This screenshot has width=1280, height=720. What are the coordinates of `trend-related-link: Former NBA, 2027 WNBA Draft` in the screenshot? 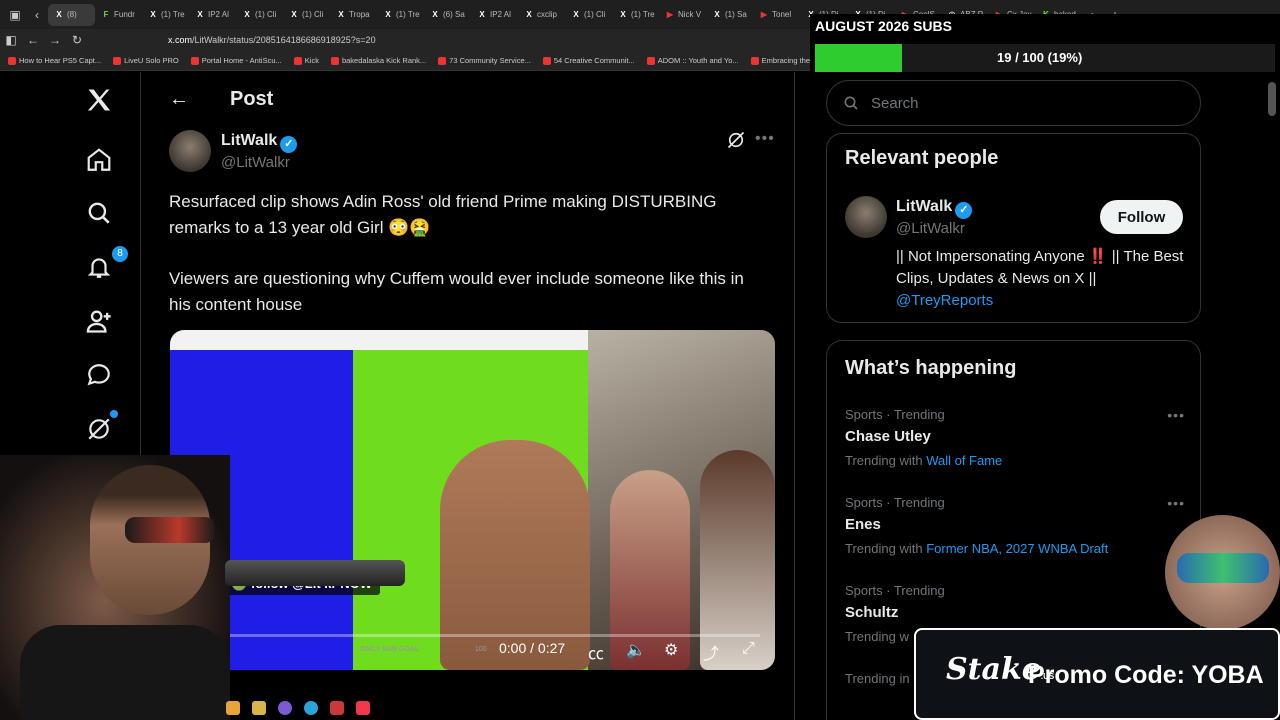 It's located at (1017, 548).